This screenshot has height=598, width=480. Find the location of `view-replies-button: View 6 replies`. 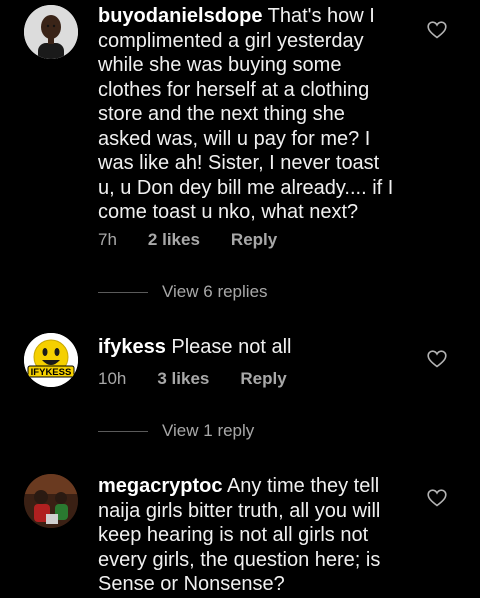

view-replies-button: View 6 replies is located at coordinates (183, 292).